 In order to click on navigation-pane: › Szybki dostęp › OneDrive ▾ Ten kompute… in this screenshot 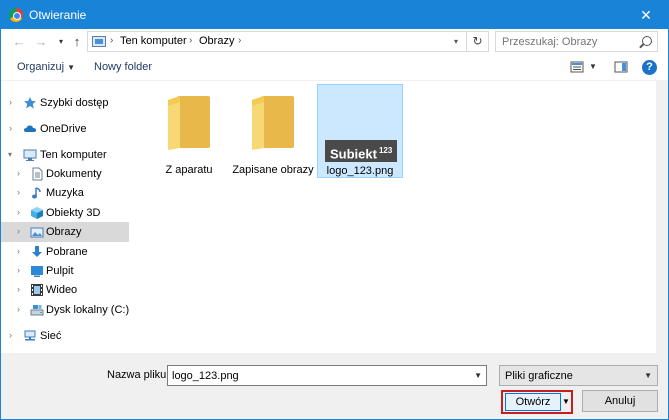, I will do `click(65, 217)`.